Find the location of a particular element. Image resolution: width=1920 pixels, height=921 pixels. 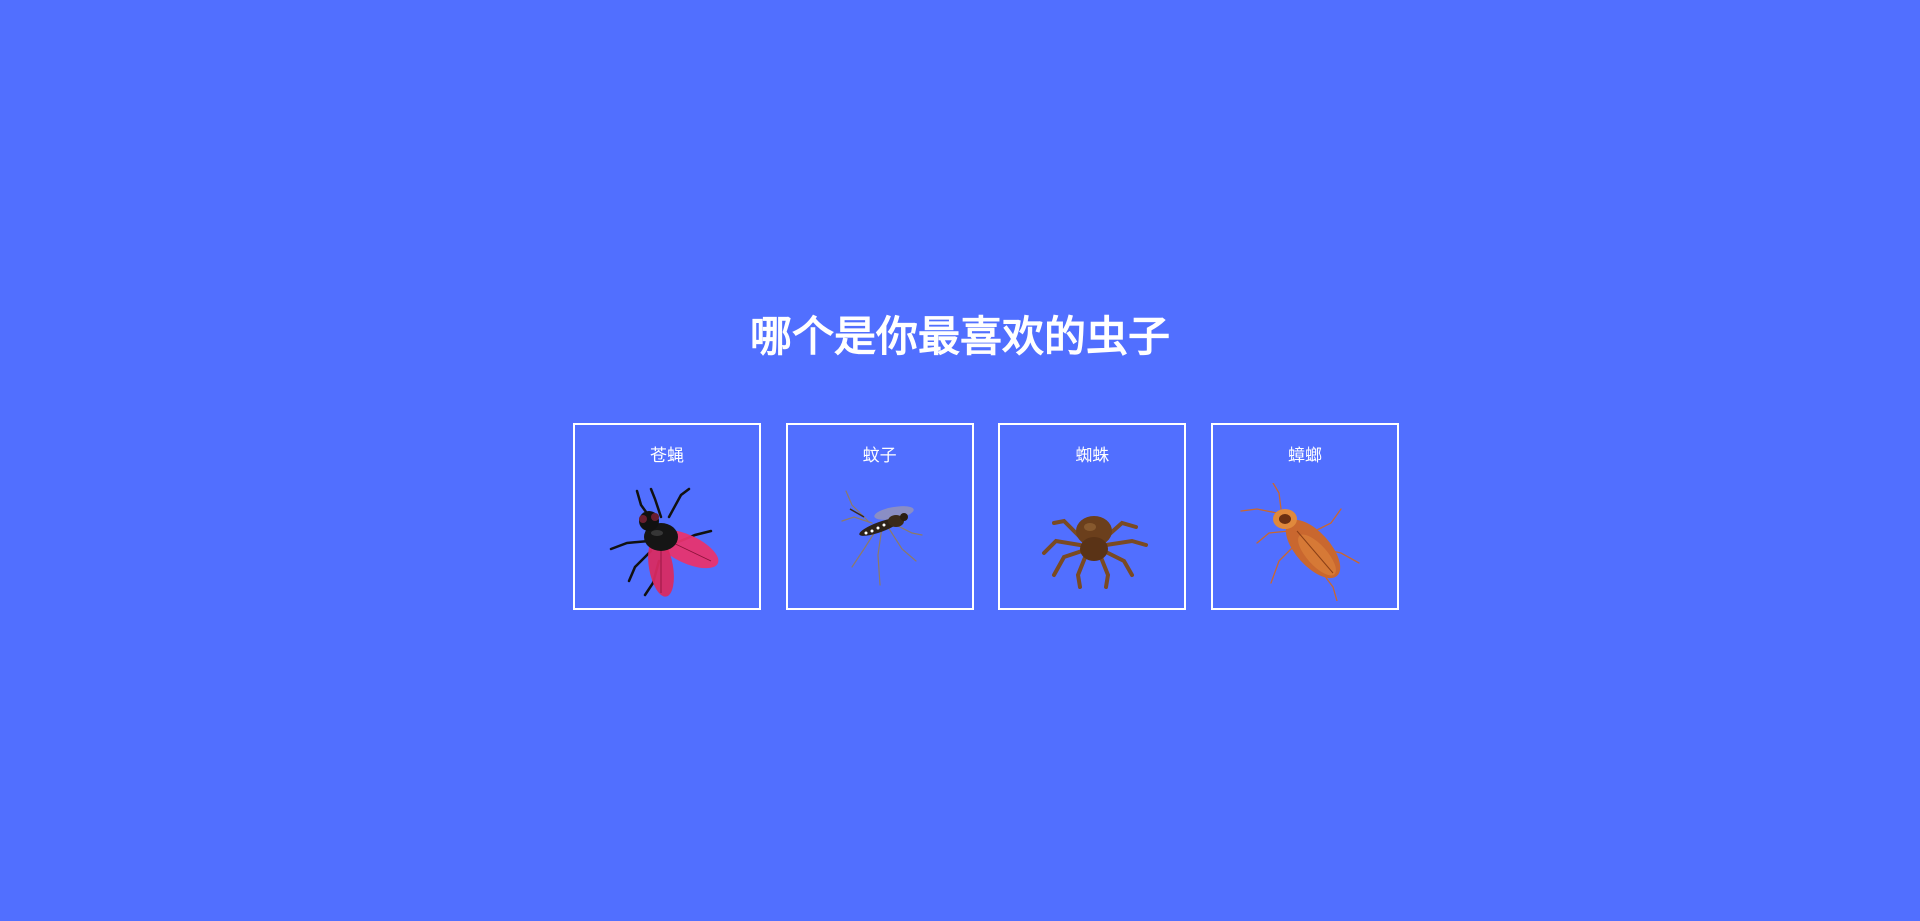

bug-card-mosquito: 蚊子 is located at coordinates (879, 516).